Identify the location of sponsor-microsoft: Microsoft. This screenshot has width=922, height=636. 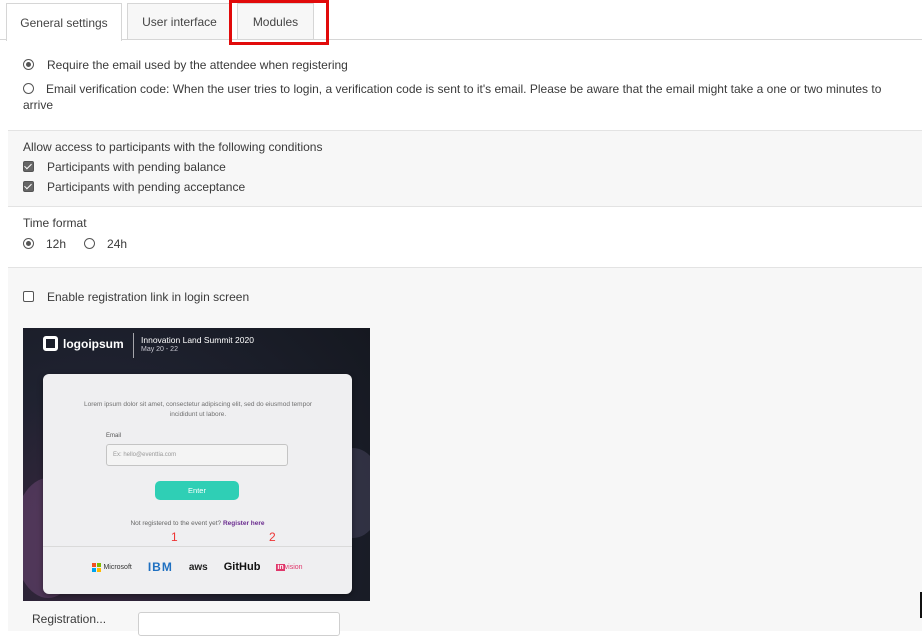
(112, 567).